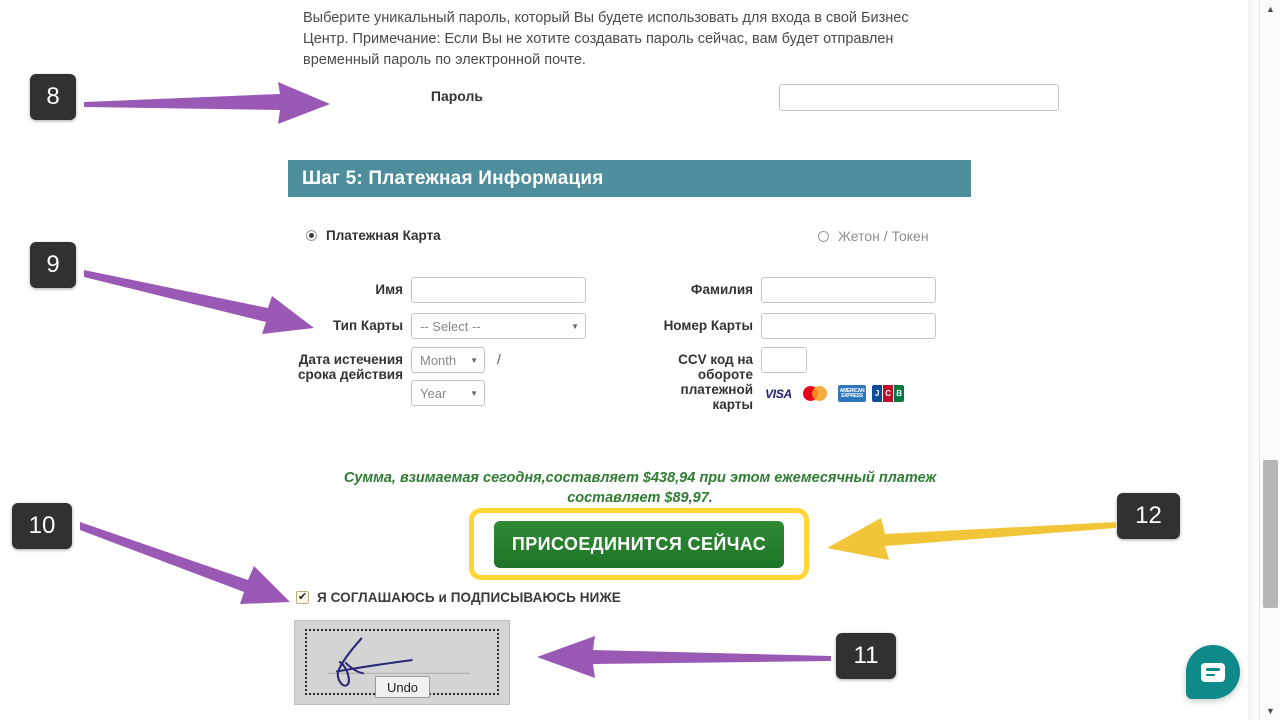  I want to click on annotation-badge-11: 11, so click(866, 656).